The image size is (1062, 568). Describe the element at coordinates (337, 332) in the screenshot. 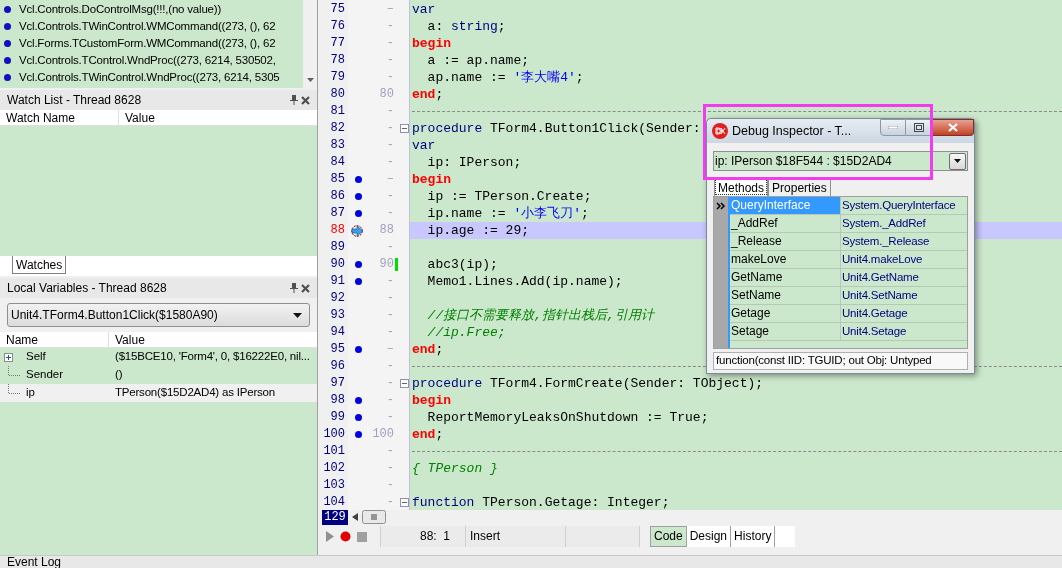

I see `line-number: 94` at that location.